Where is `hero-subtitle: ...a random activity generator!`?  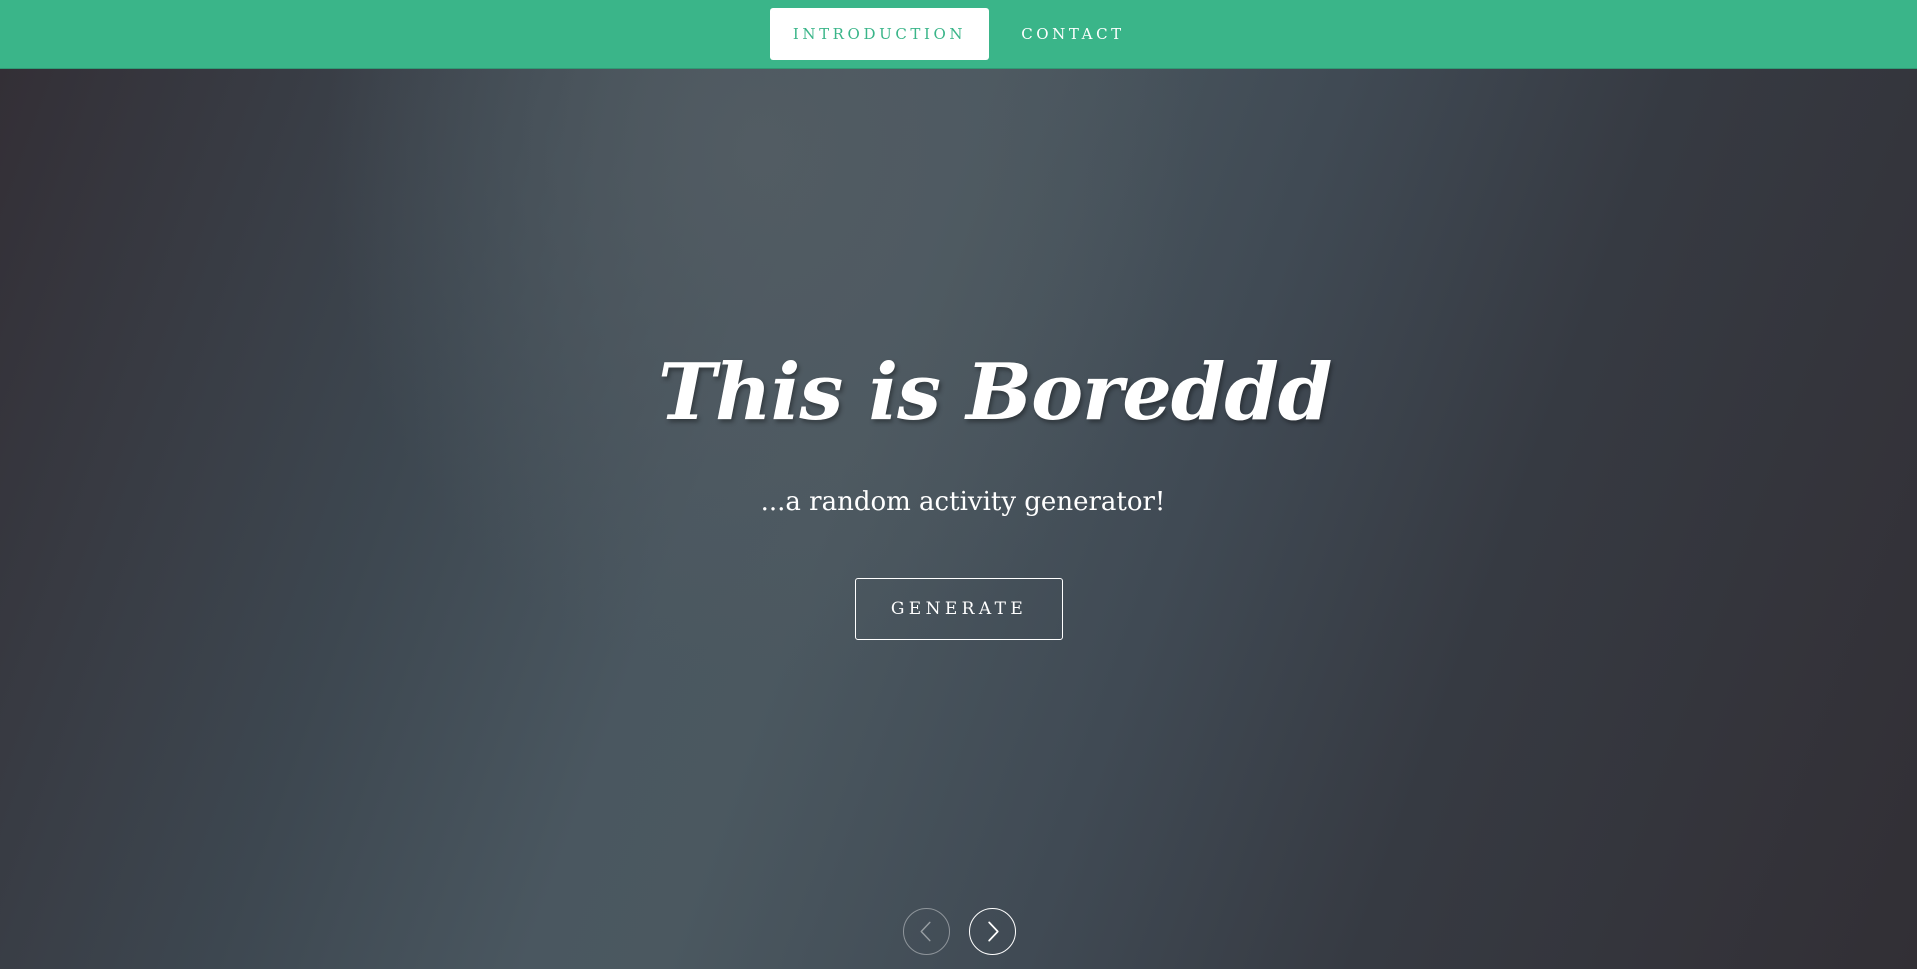 hero-subtitle: ...a random activity generator! is located at coordinates (963, 502).